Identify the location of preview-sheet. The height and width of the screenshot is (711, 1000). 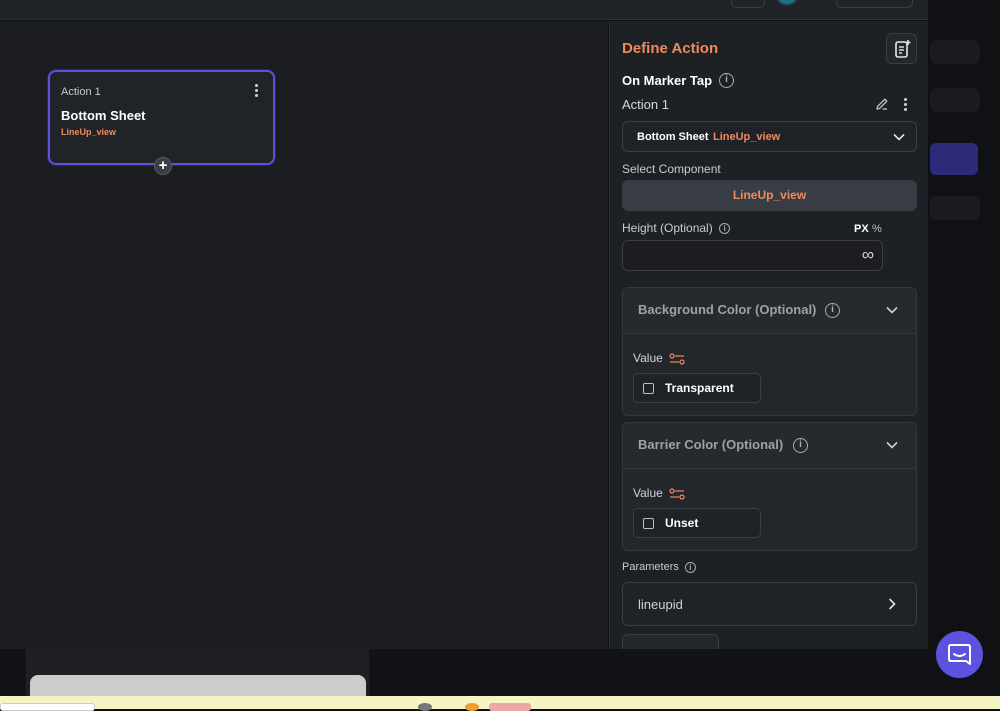
(198, 685).